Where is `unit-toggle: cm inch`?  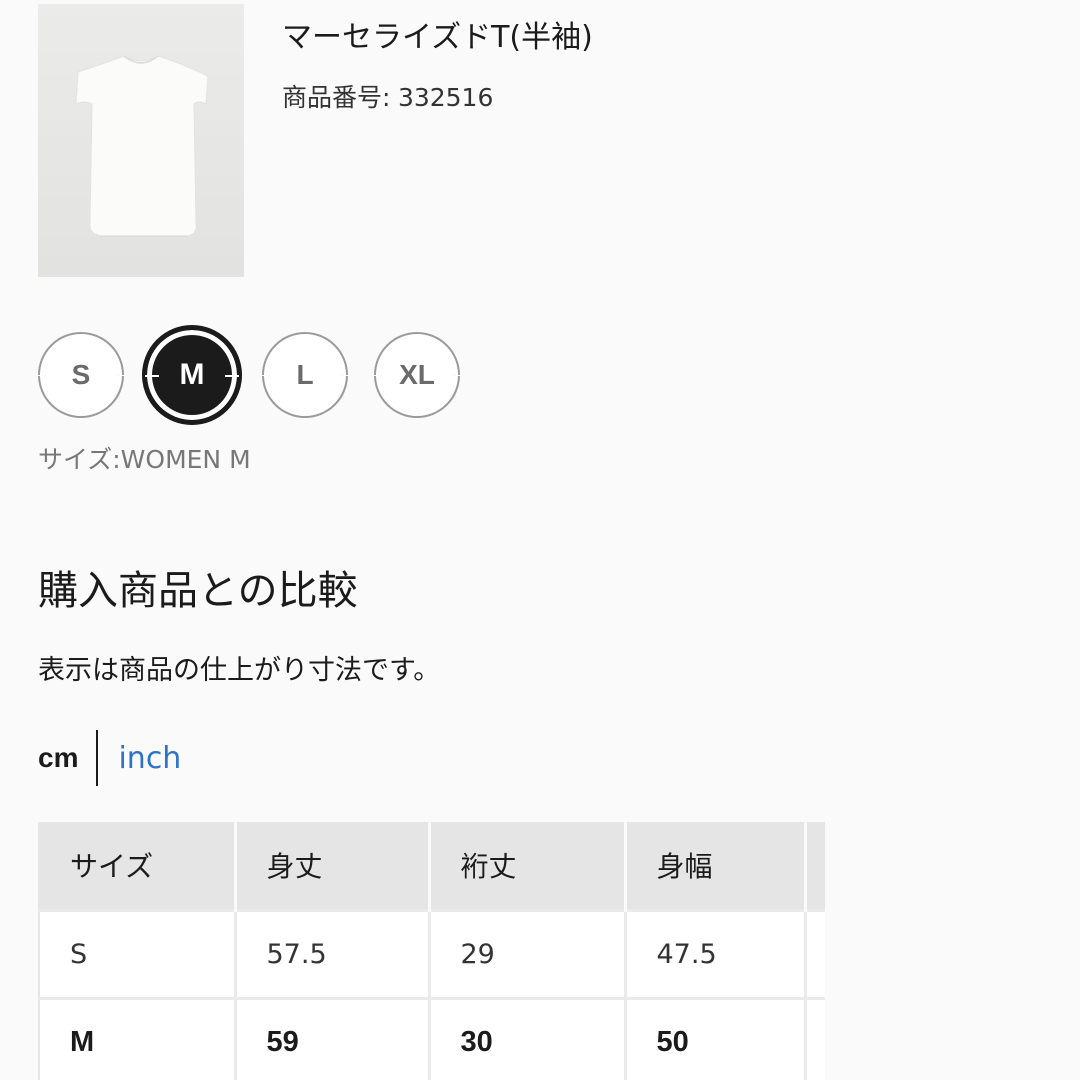
unit-toggle: cm inch is located at coordinates (109, 758).